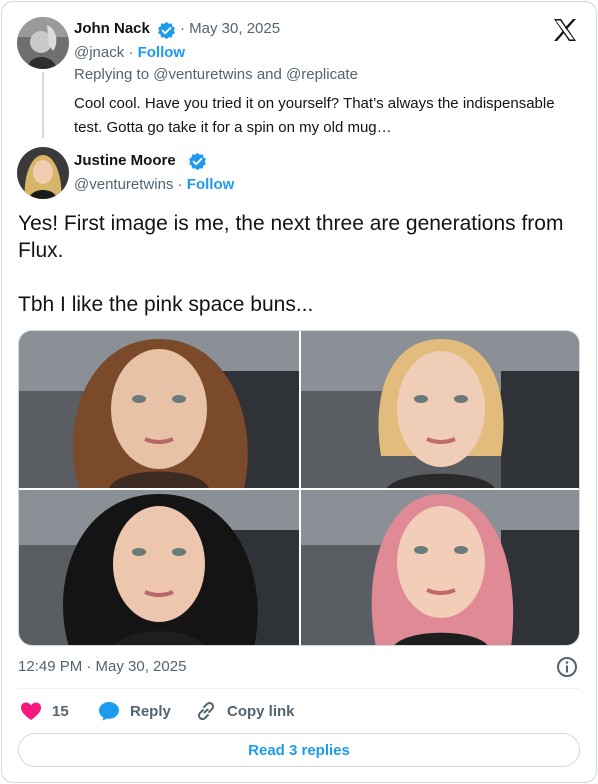 The image size is (598, 784). I want to click on tweet-timestamp: 12:49 PM · May 30, 2025, so click(102, 666).